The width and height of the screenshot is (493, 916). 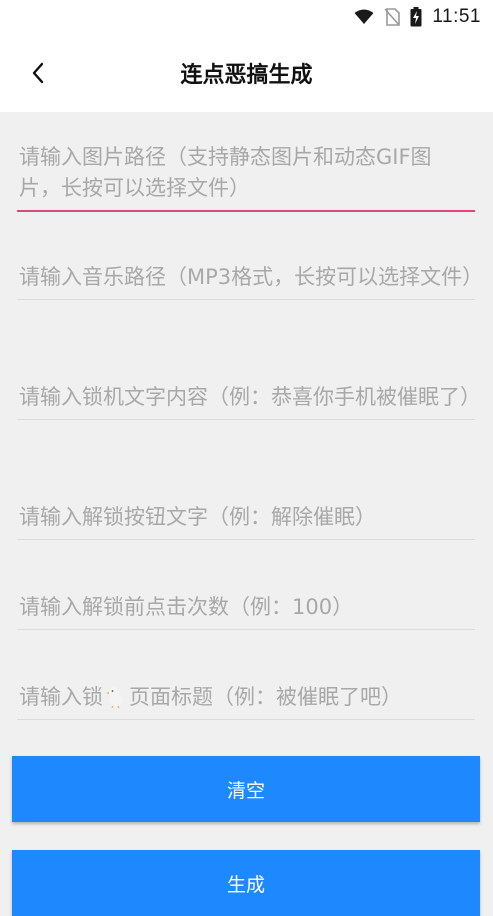 I want to click on chick-emoji-icon, so click(x=114, y=698).